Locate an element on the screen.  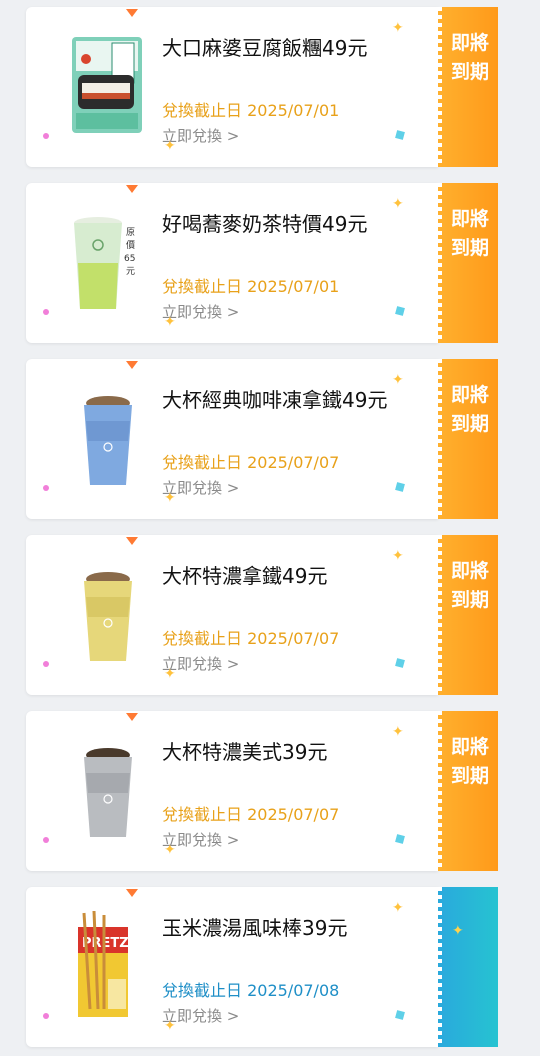
coupon-body: 大杯特濃拿鐵49元 兌換截止日 2025/07/07 立即兌換 > ✦ ✦ is located at coordinates (232, 615).